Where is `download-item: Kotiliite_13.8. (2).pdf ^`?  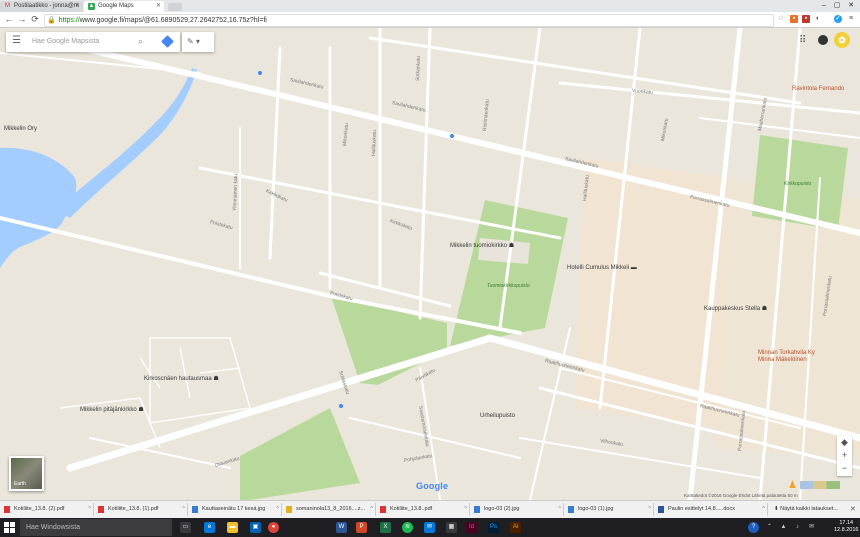 download-item: Kotiliite_13.8. (2).pdf ^ is located at coordinates (48, 509).